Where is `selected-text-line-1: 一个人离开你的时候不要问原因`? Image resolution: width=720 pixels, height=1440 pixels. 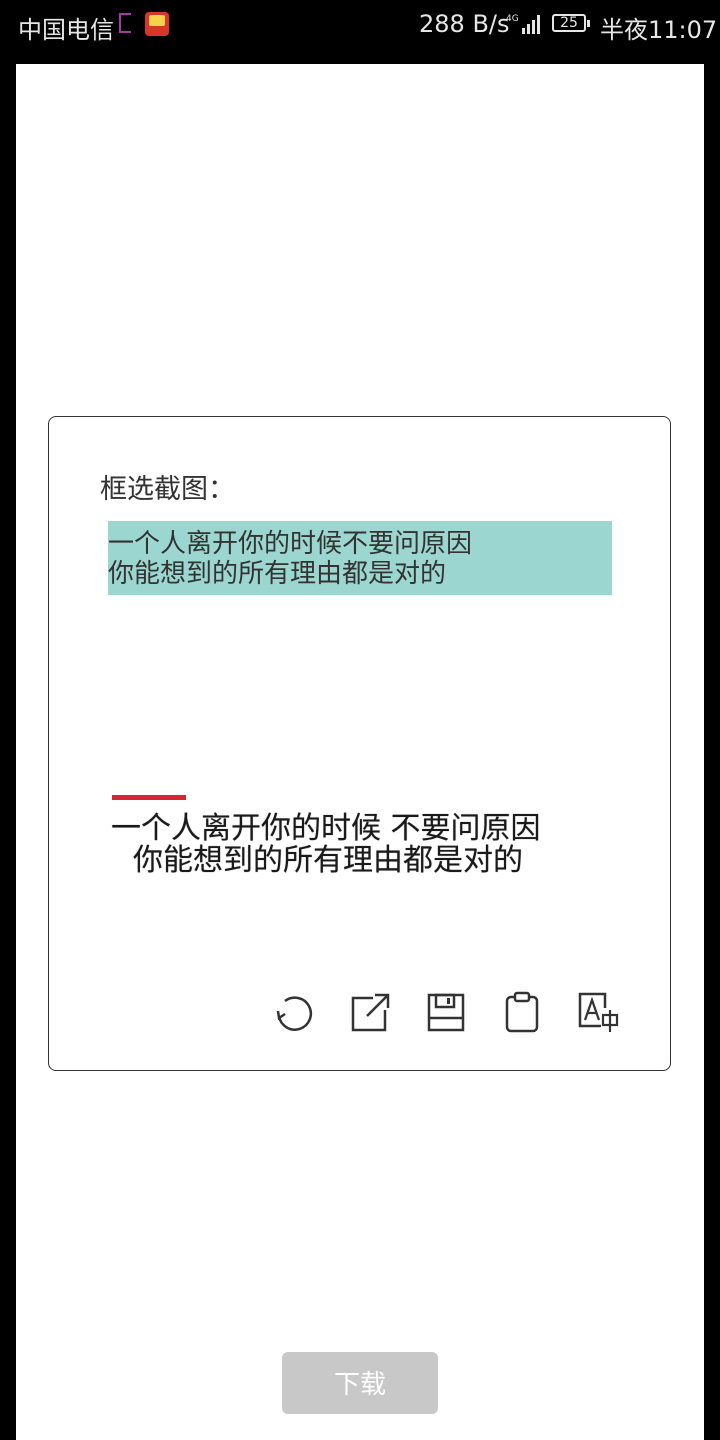
selected-text-line-1: 一个人离开你的时候不要问原因 is located at coordinates (360, 544).